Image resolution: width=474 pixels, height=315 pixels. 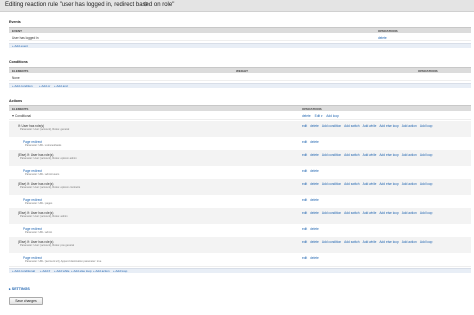 What do you see at coordinates (16, 78) in the screenshot?
I see `conditions-none: None` at bounding box center [16, 78].